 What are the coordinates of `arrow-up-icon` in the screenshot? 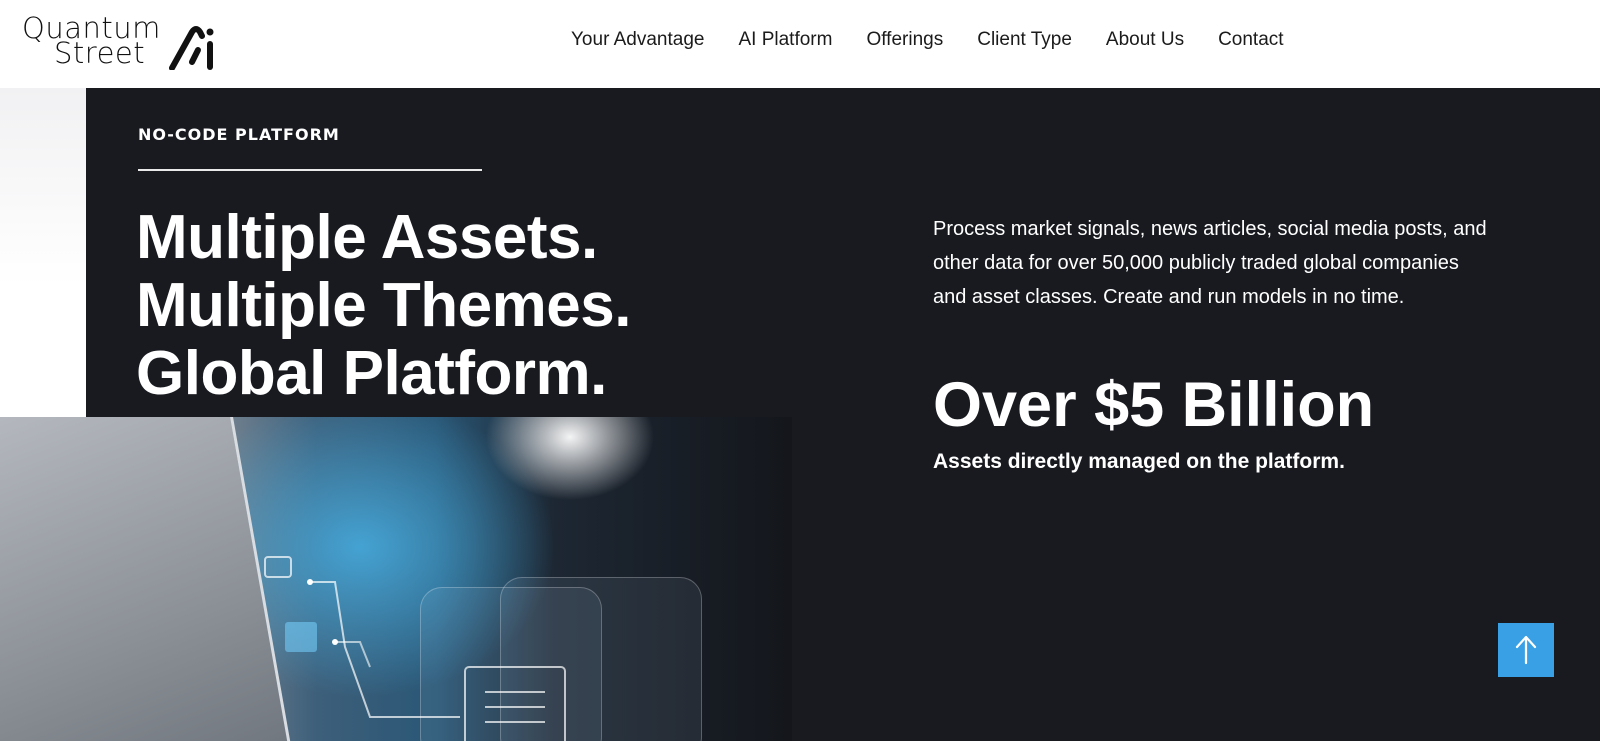 It's located at (1526, 650).